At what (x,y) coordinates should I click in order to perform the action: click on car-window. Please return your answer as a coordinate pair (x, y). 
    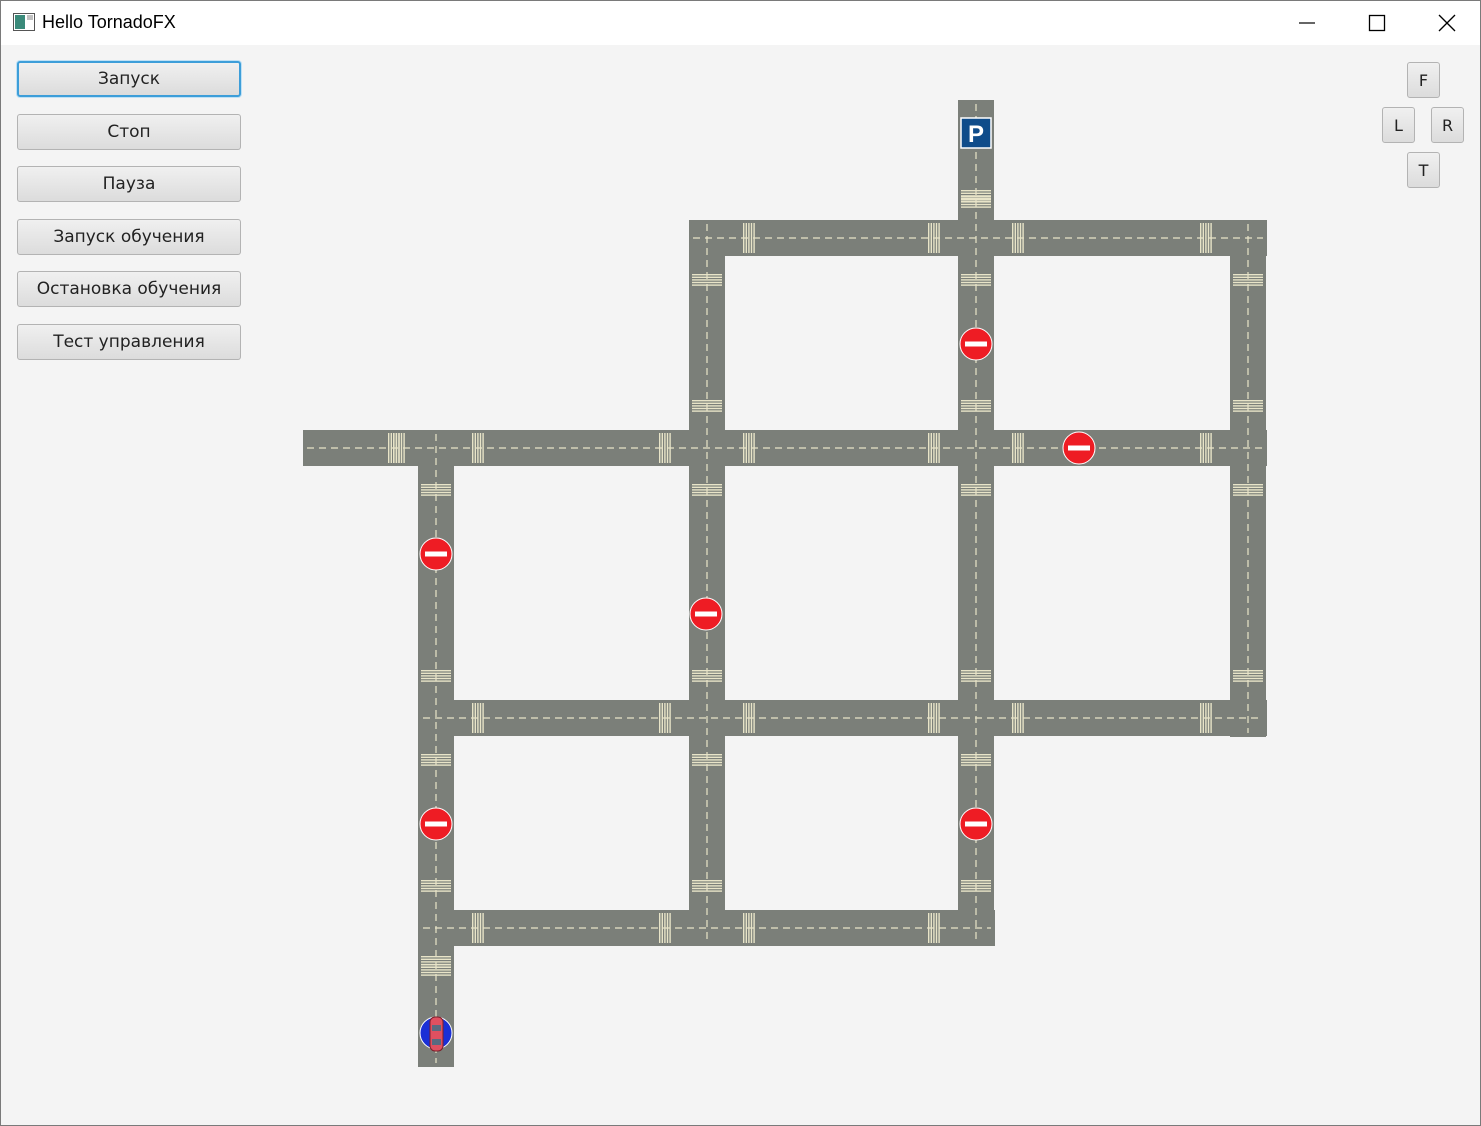
    Looking at the image, I should click on (436, 1028).